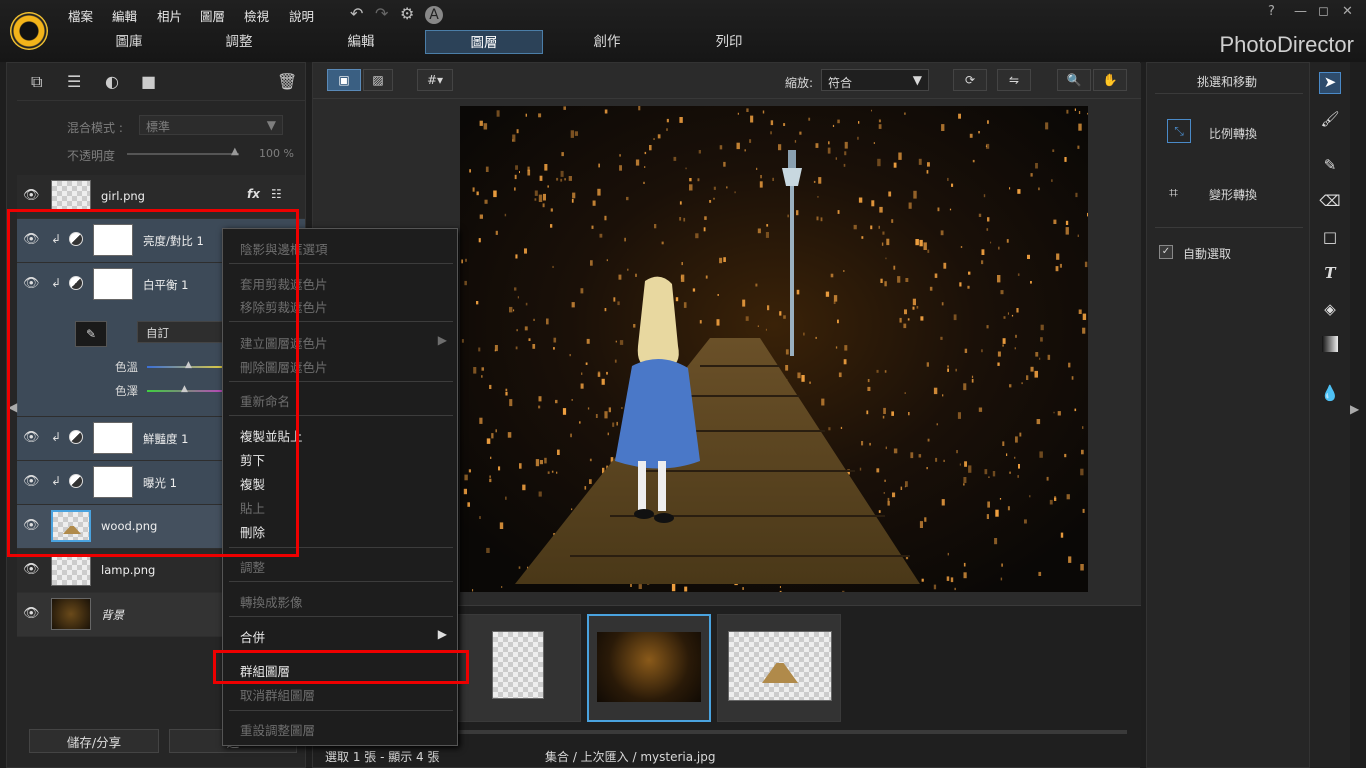 This screenshot has height=768, width=1366. Describe the element at coordinates (276, 153) in the screenshot. I see `opacity-value: 100 %` at that location.